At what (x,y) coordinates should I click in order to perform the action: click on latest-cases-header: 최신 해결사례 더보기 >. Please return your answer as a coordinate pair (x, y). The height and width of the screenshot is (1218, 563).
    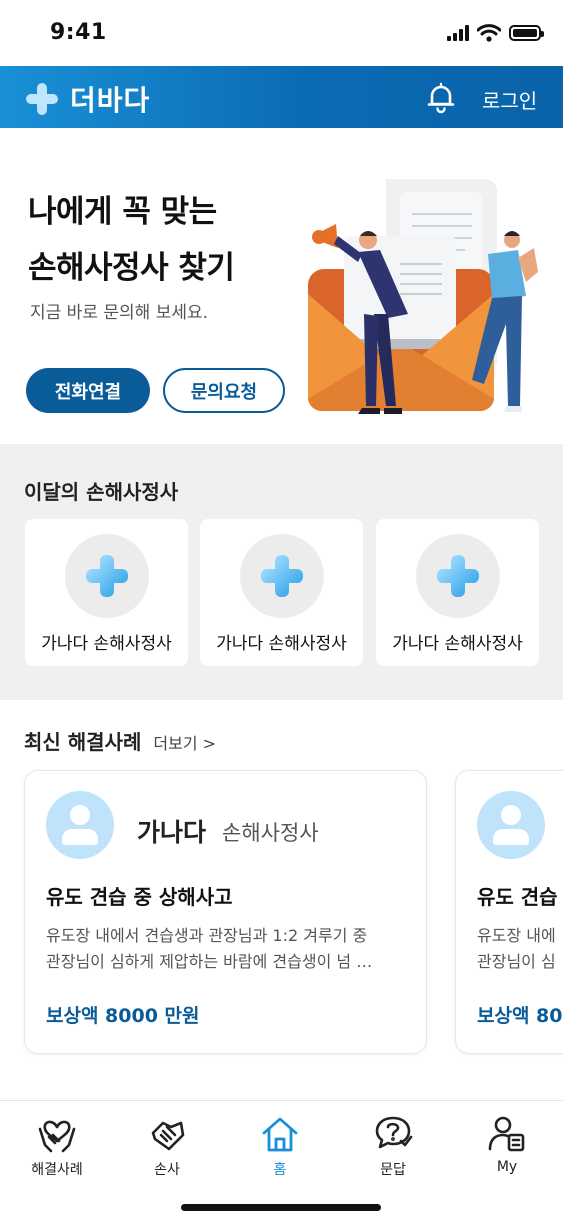
    Looking at the image, I should click on (120, 740).